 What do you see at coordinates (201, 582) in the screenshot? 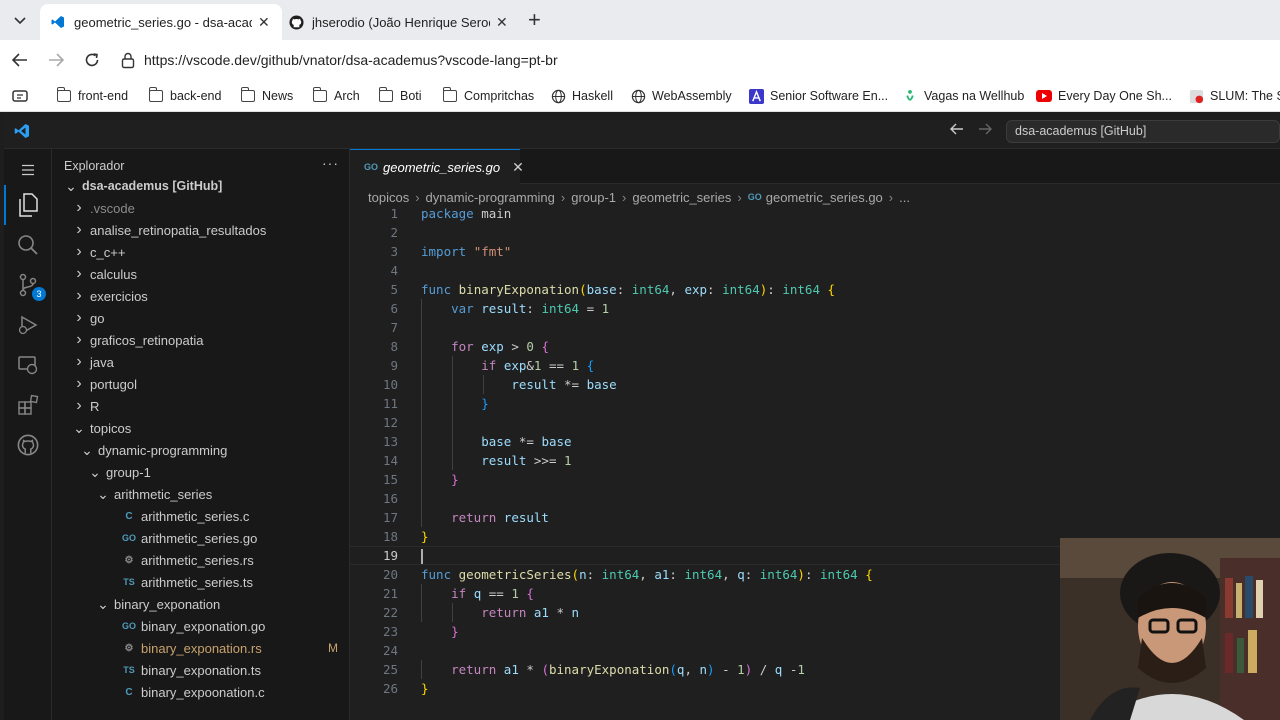
I see `tree-file: TS arithmetic_series.ts` at bounding box center [201, 582].